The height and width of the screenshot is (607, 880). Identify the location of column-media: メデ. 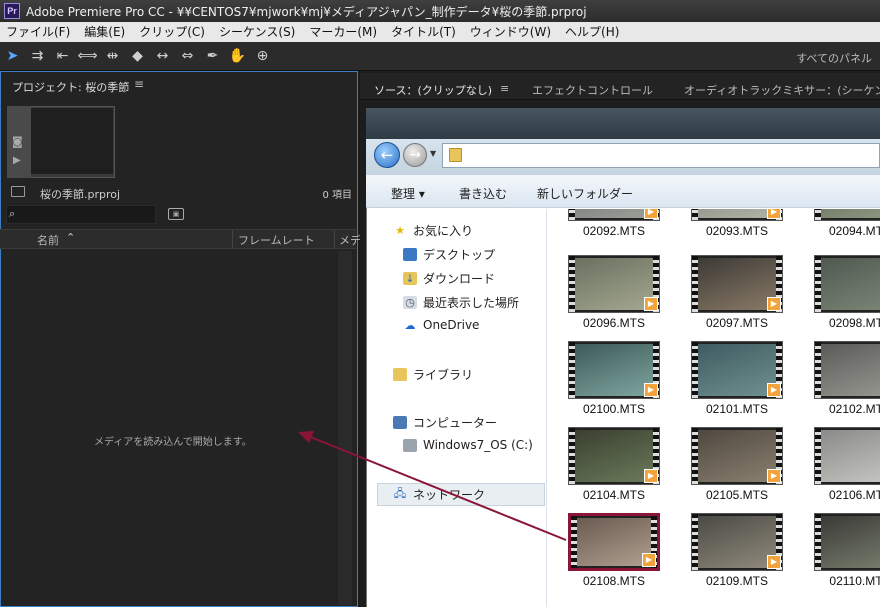
(350, 240).